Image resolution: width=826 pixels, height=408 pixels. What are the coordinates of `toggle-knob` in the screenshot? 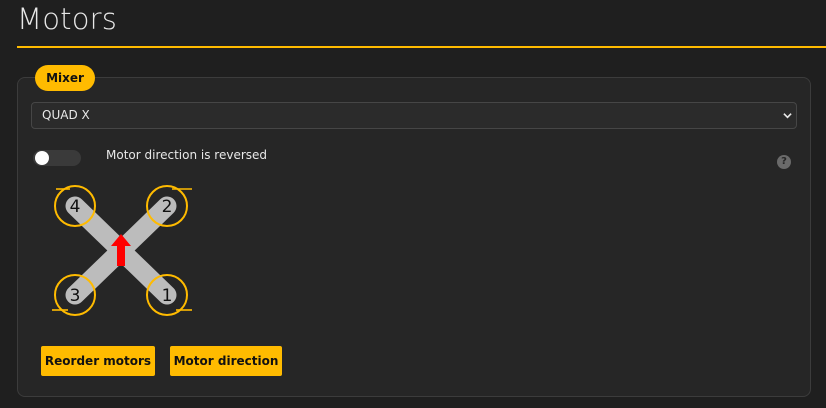 It's located at (42, 158).